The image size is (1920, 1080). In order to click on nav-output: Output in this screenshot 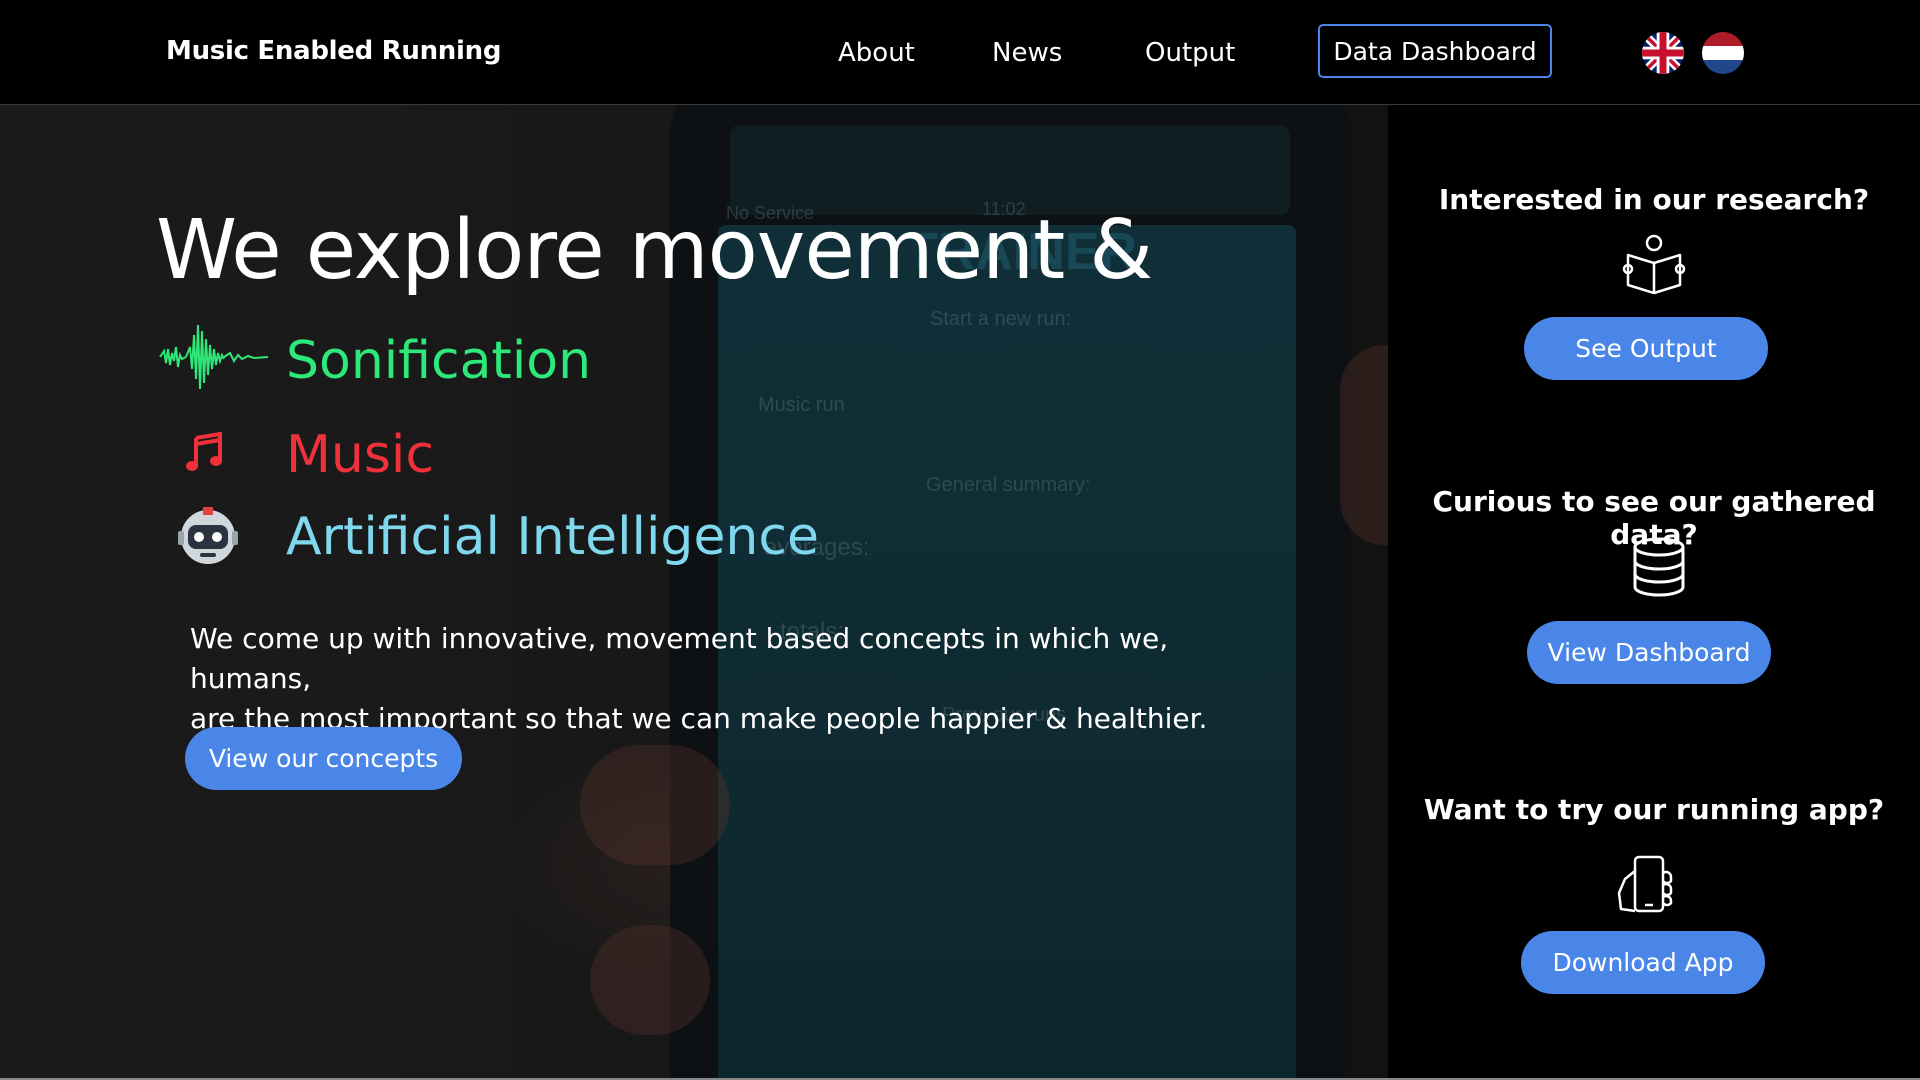, I will do `click(1190, 53)`.